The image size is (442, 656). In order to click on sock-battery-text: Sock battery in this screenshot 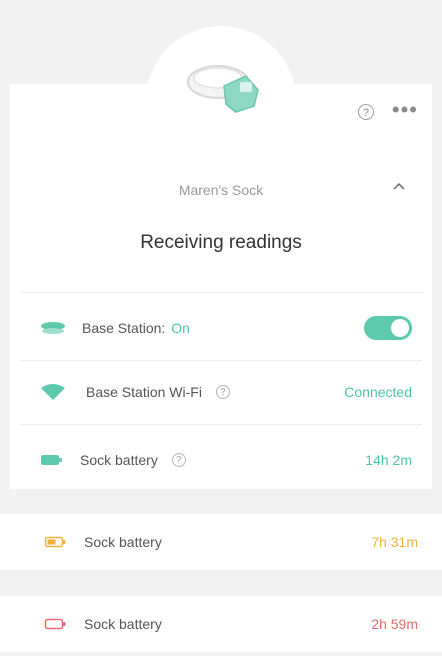, I will do `click(119, 460)`.